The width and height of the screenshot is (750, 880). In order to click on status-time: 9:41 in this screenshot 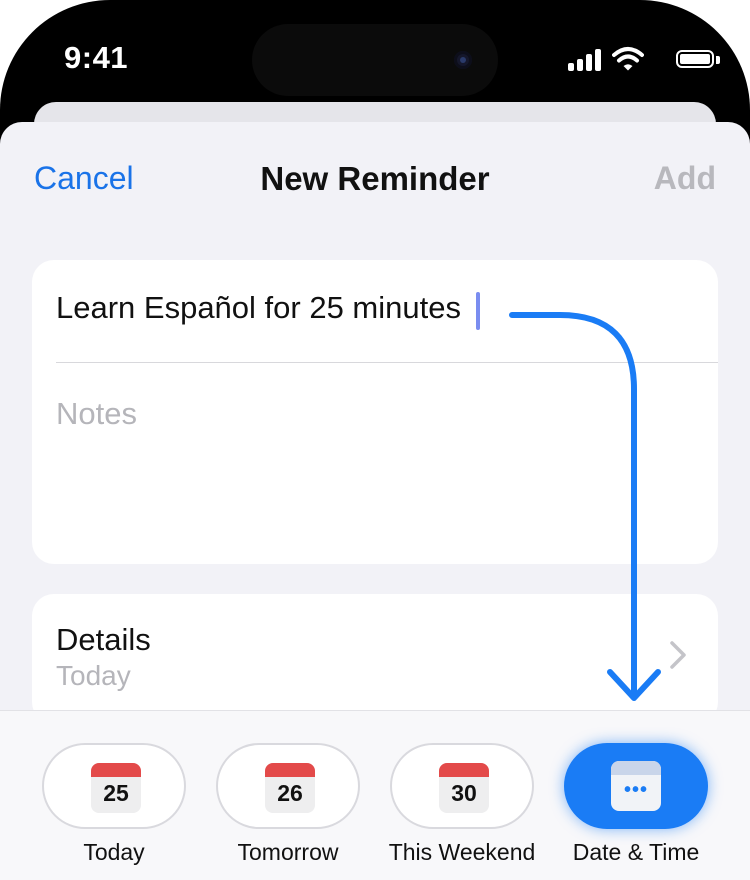, I will do `click(96, 57)`.